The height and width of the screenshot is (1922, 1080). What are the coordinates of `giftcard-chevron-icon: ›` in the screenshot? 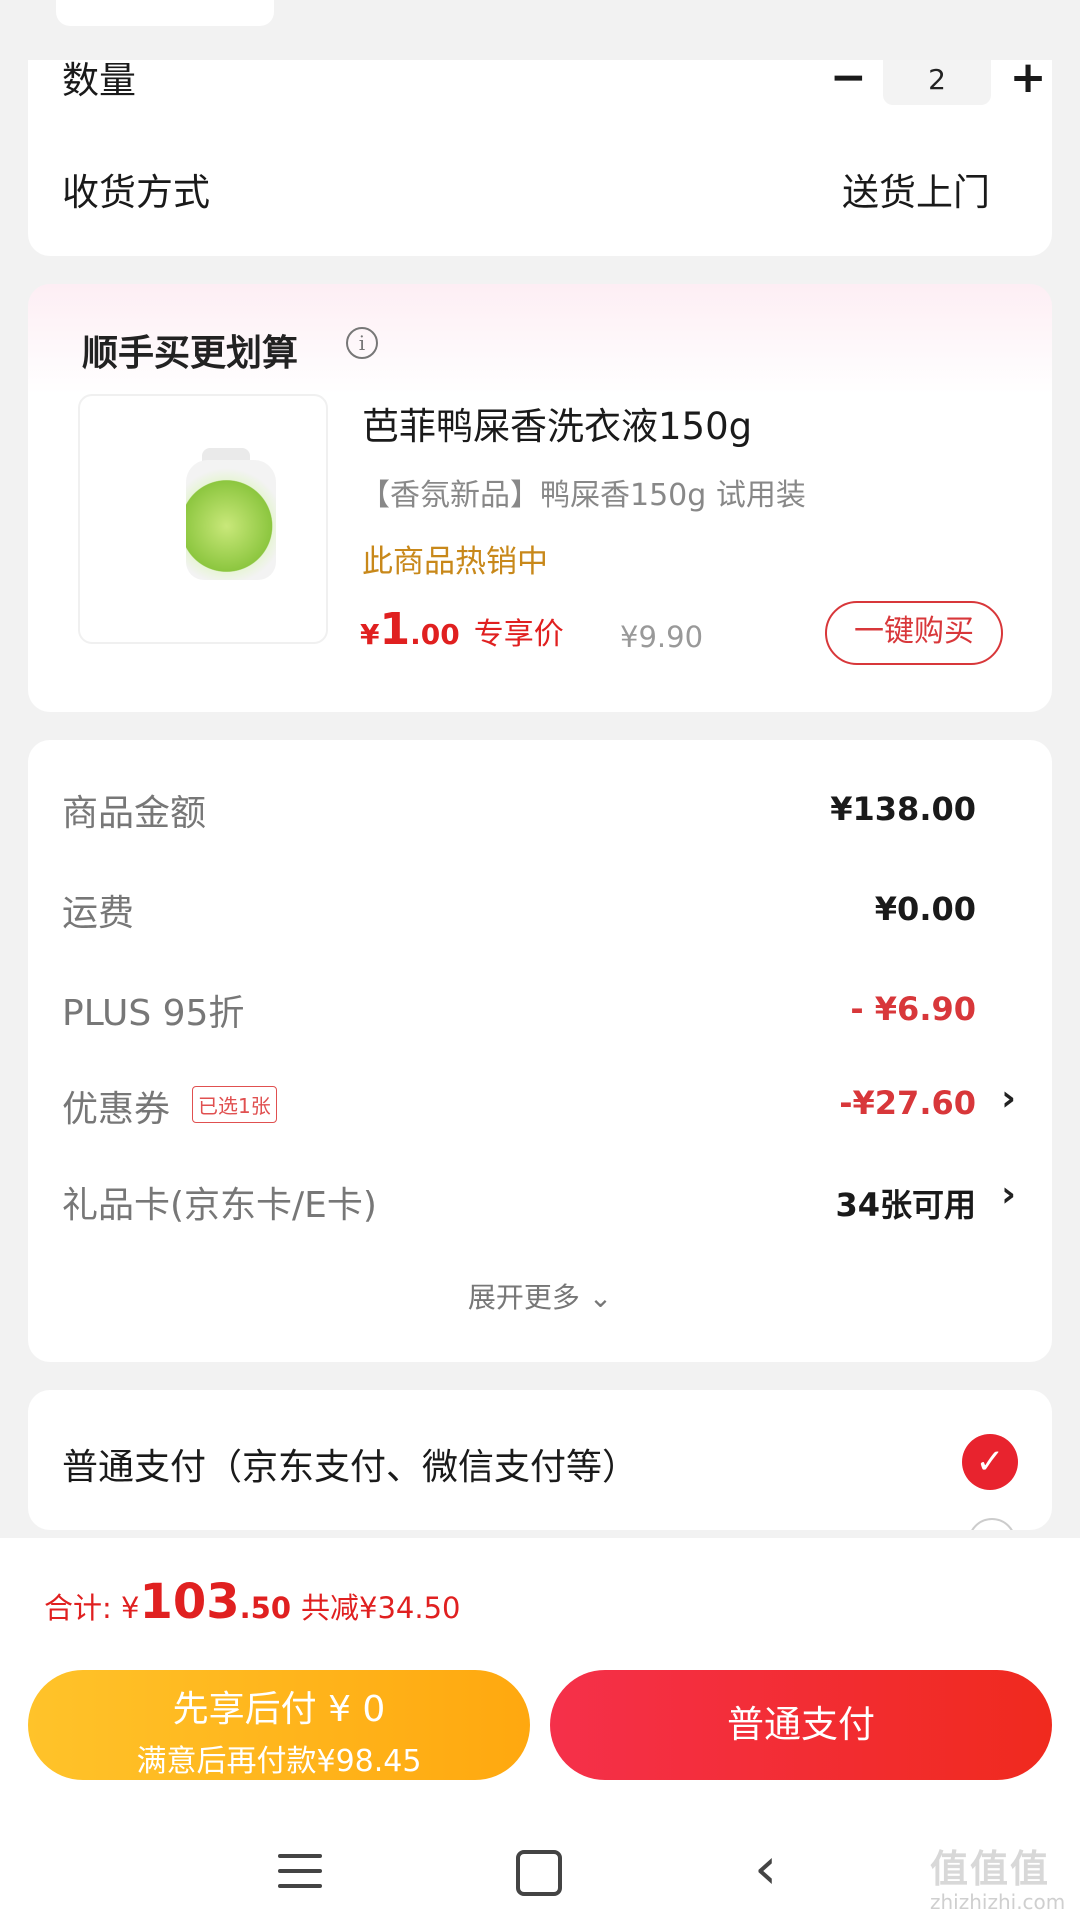 It's located at (1008, 1194).